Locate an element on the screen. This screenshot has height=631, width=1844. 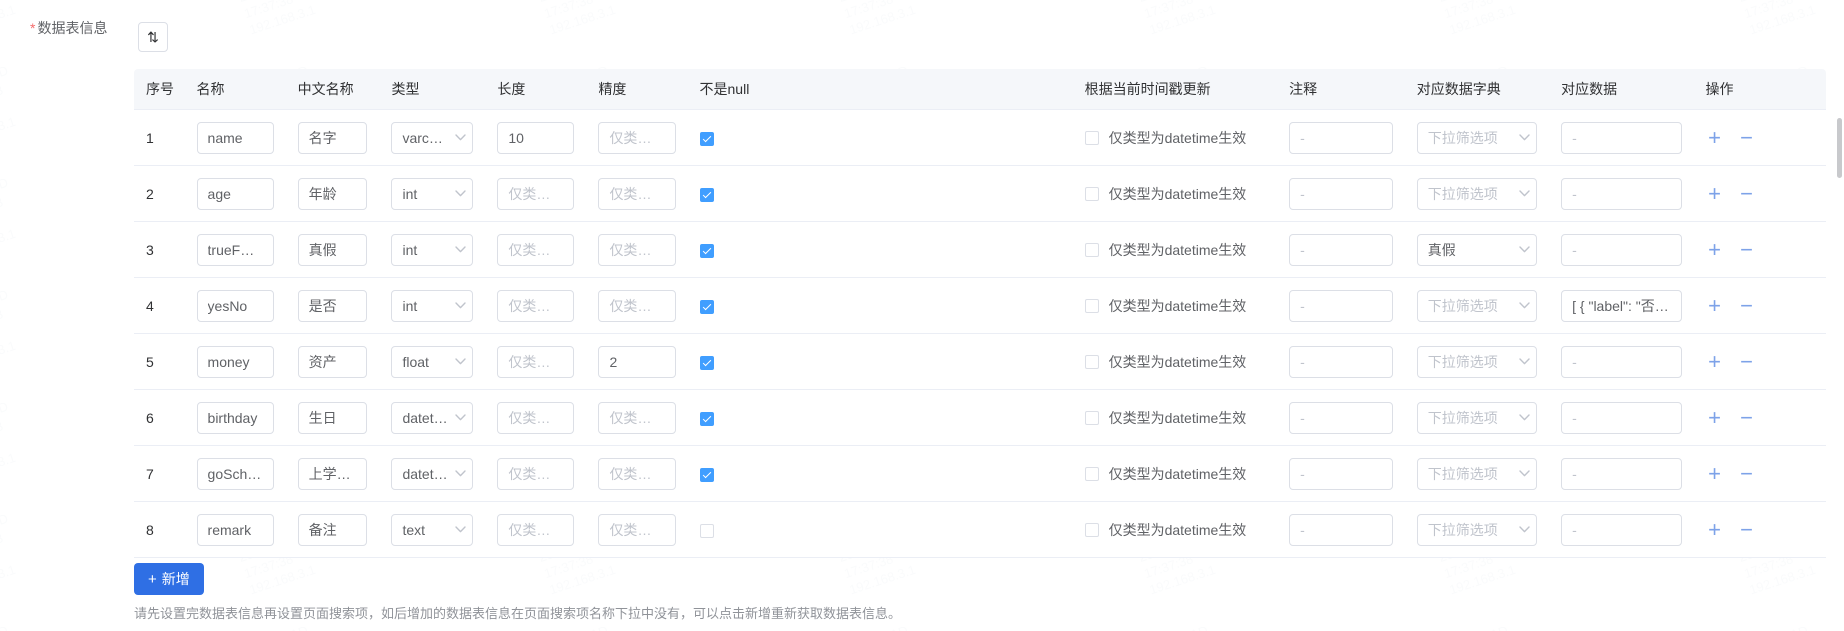
field-auto-update-label: 仅类型为datetime生效 is located at coordinates (1177, 249).